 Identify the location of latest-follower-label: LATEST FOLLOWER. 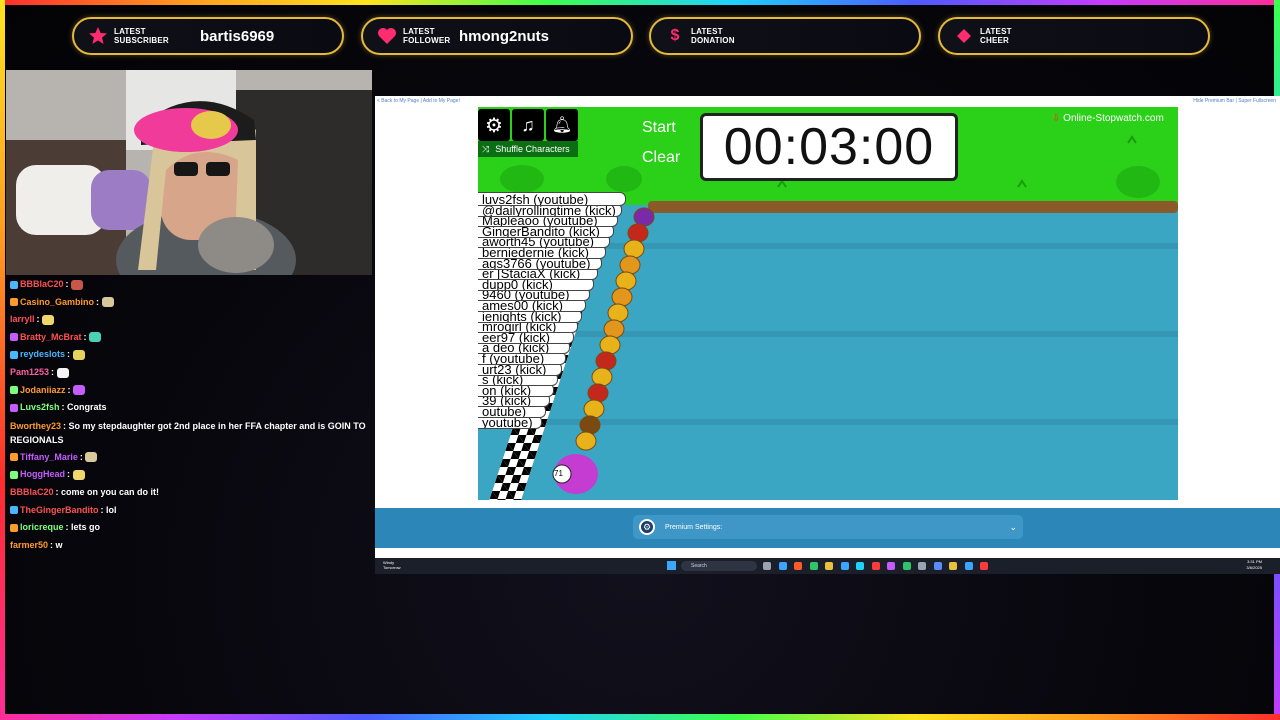
(427, 36).